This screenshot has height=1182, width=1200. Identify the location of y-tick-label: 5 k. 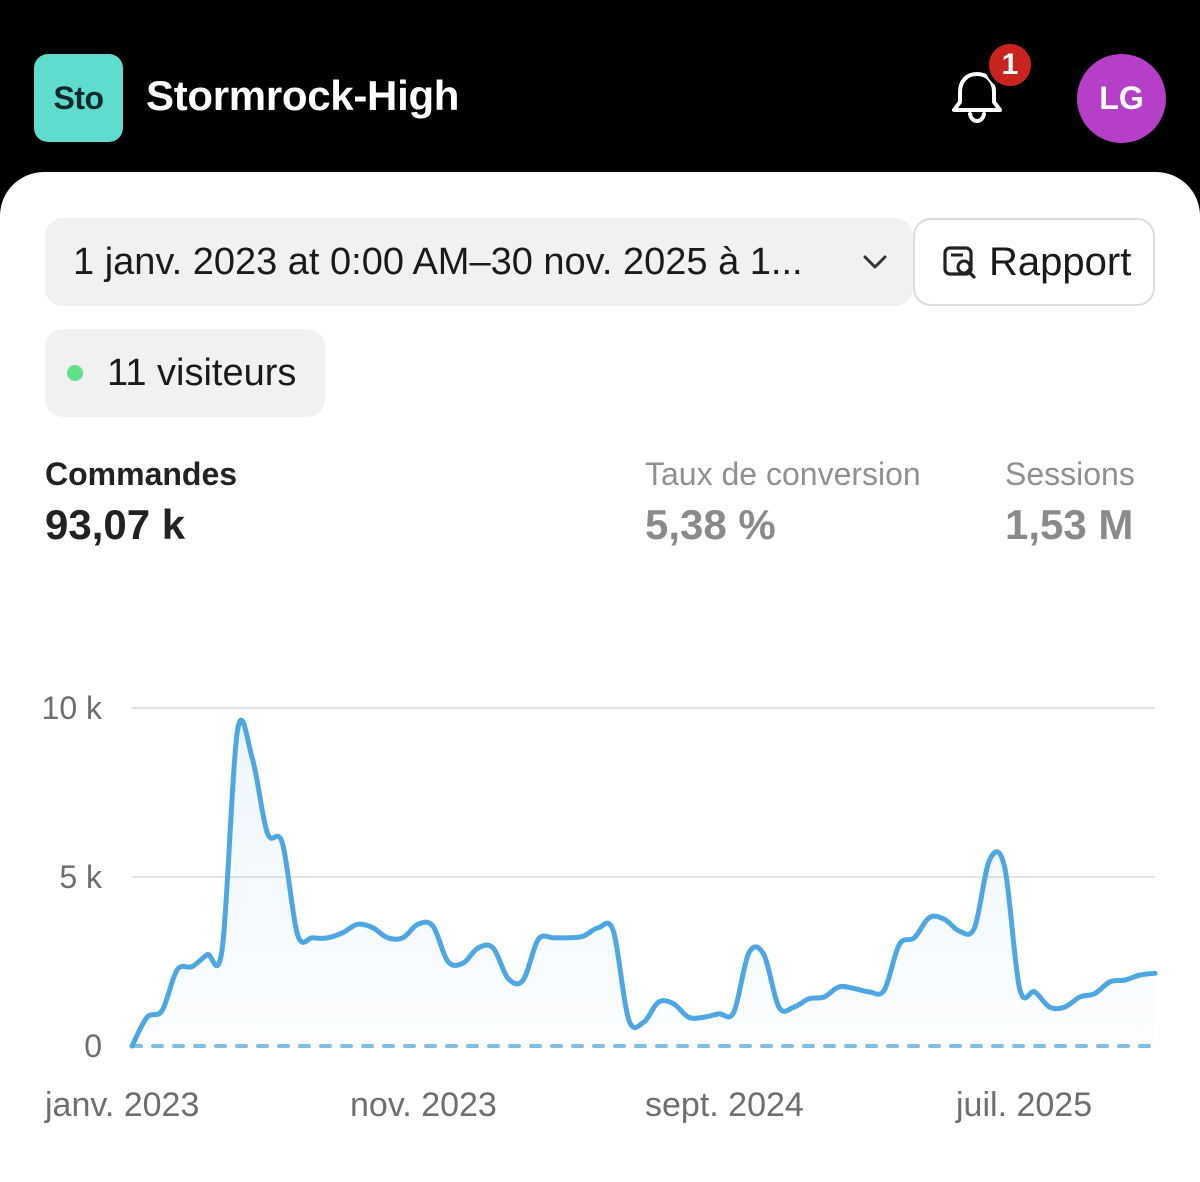
(81, 877).